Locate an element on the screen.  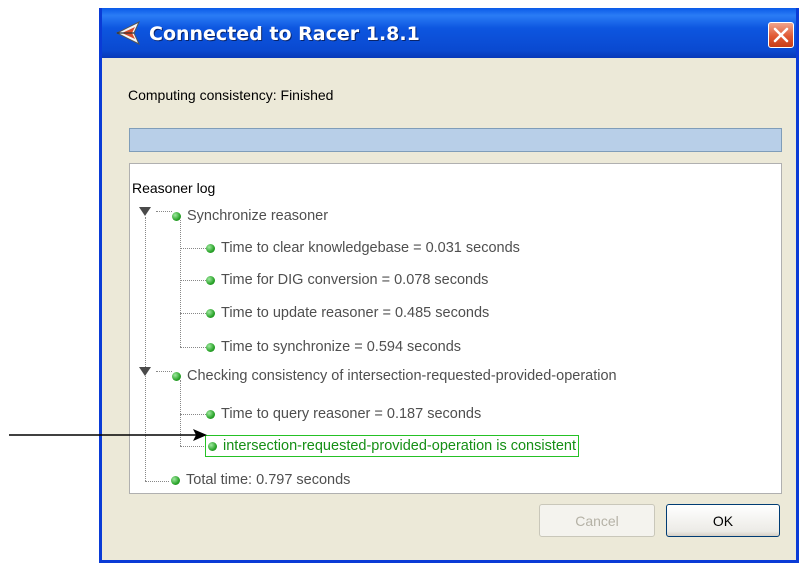
window-title: Connected to Racer 1.8.1 is located at coordinates (284, 34).